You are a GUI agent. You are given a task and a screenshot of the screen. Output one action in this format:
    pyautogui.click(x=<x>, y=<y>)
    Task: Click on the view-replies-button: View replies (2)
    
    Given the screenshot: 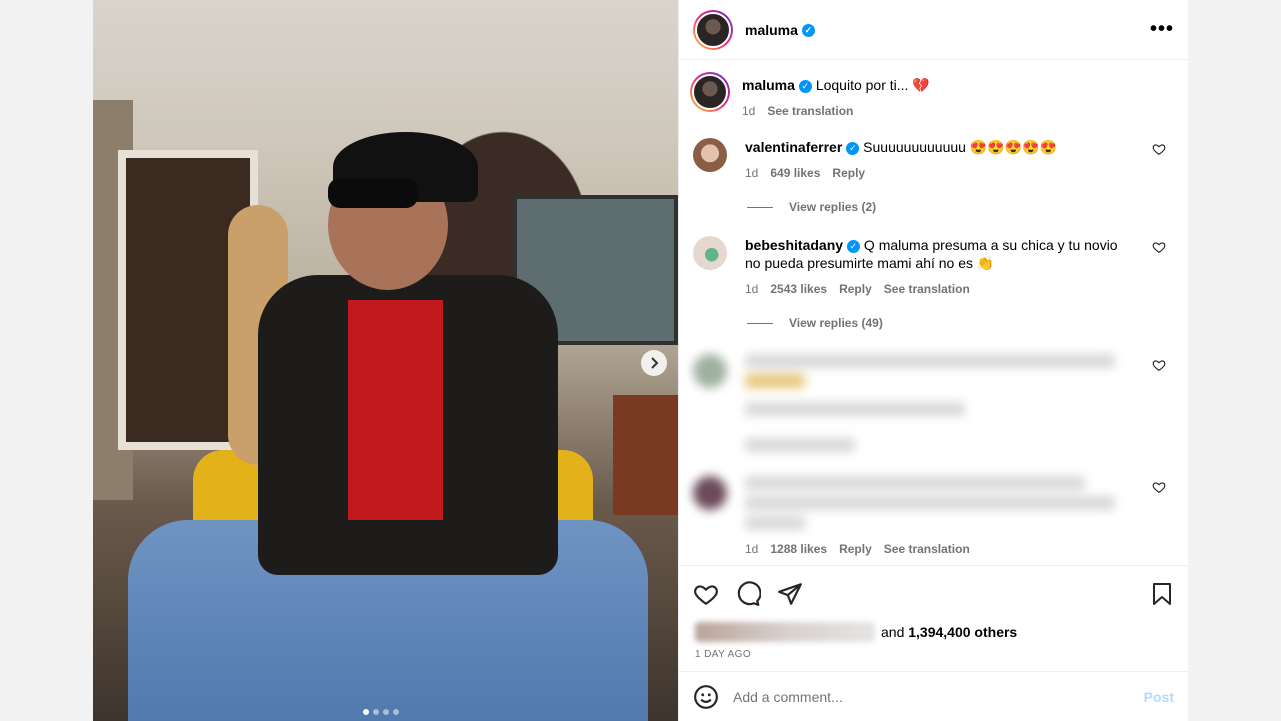 What is the action you would take?
    pyautogui.click(x=960, y=207)
    